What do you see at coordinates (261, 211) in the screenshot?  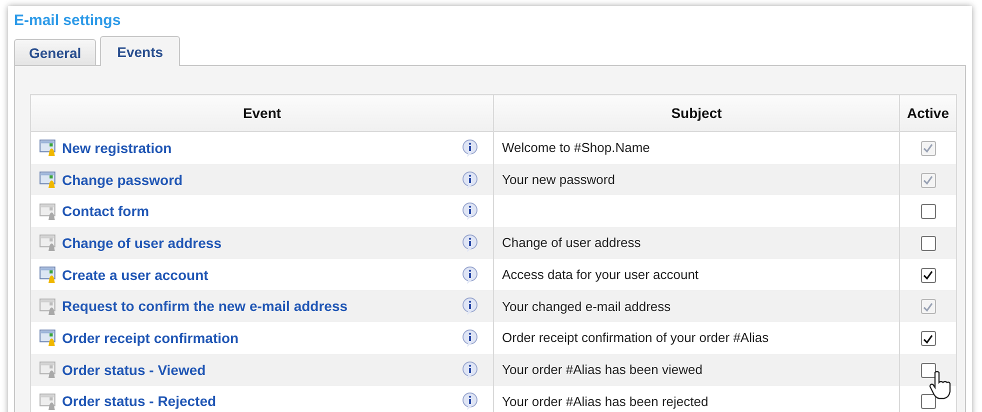 I see `event-link: Contact form` at bounding box center [261, 211].